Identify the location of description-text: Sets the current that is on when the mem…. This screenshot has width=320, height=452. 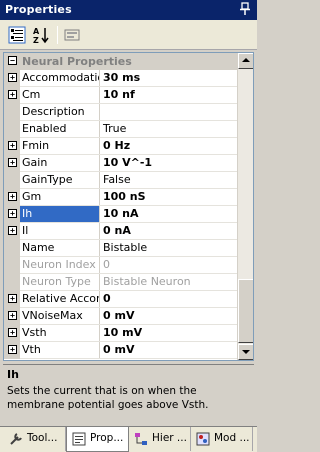
(108, 398).